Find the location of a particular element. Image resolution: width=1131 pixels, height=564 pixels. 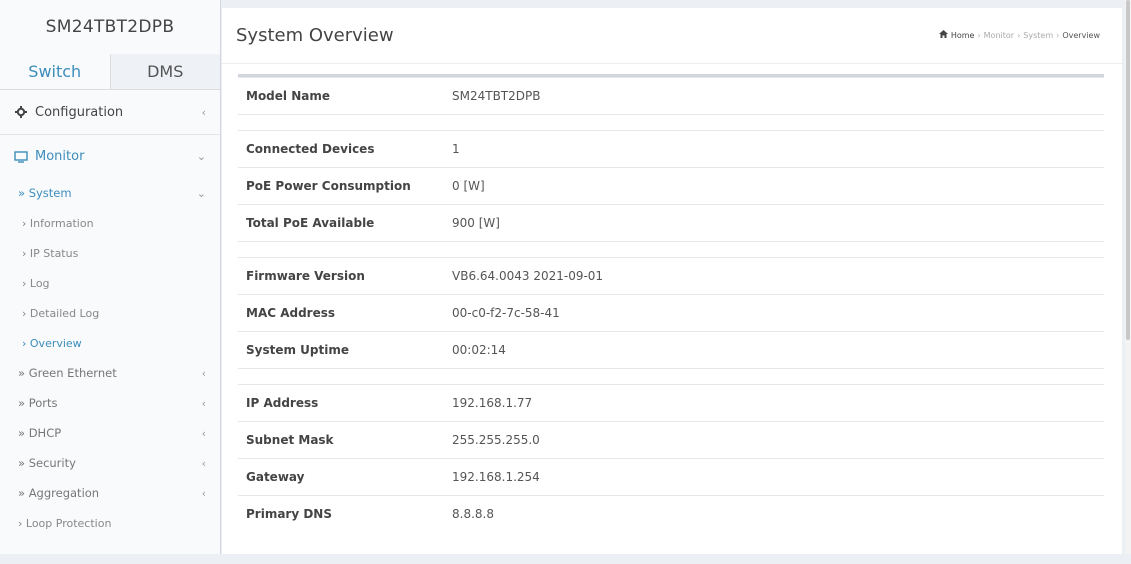

table-row: Connected Devices 1 is located at coordinates (671, 149).